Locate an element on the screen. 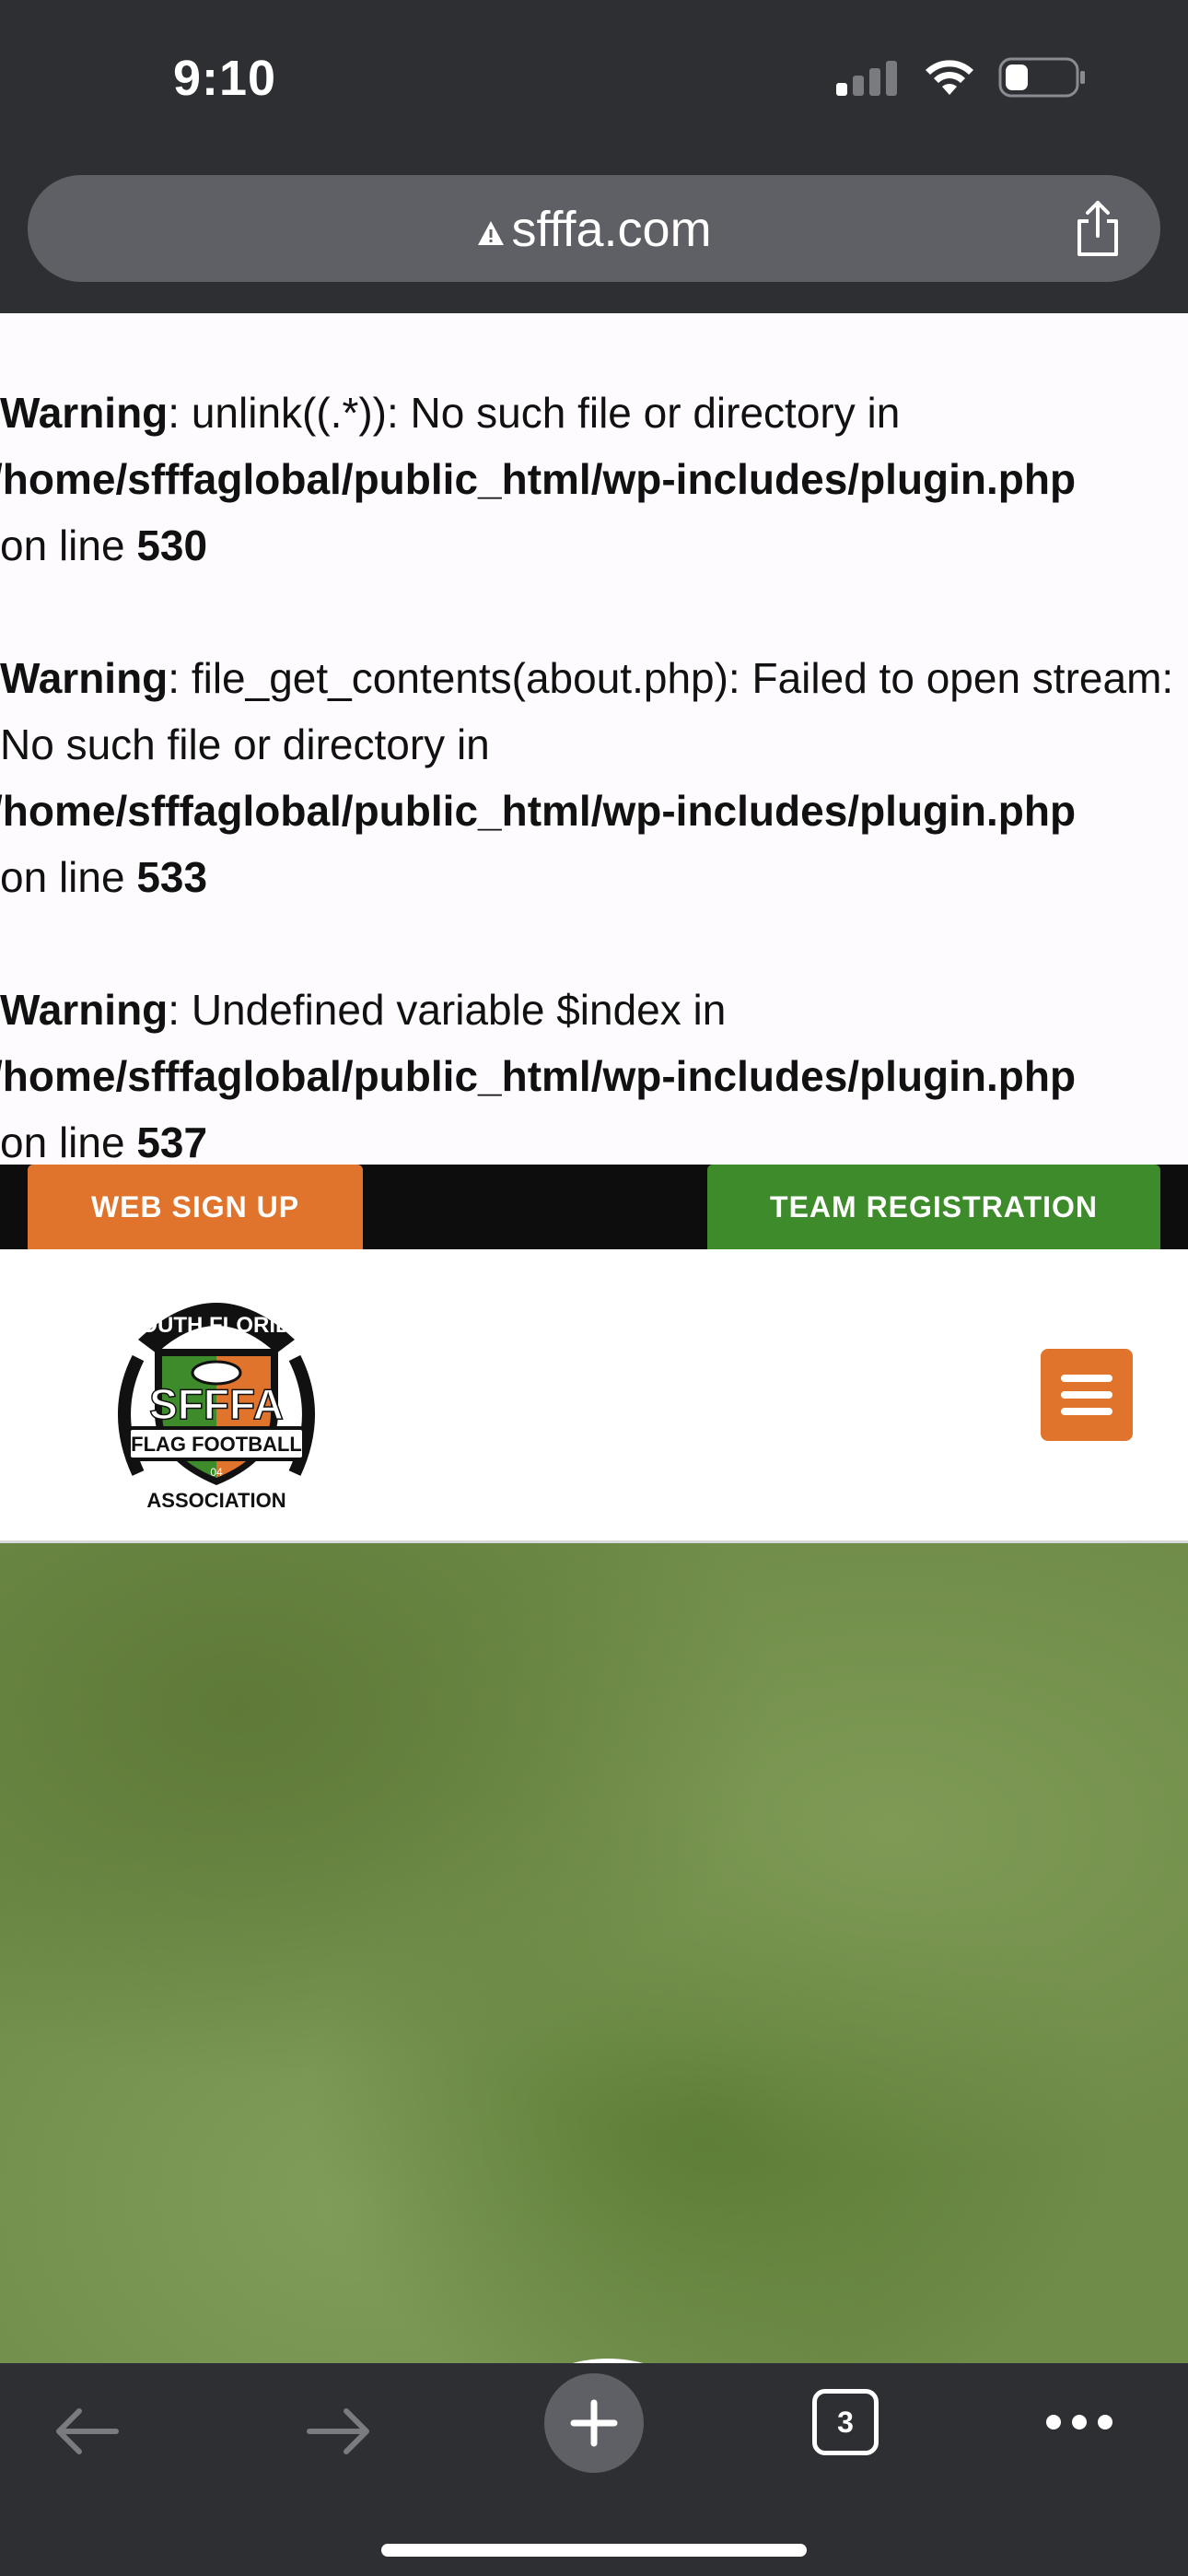  logo-top-text: SOUTH FLORIDA is located at coordinates (216, 1325).